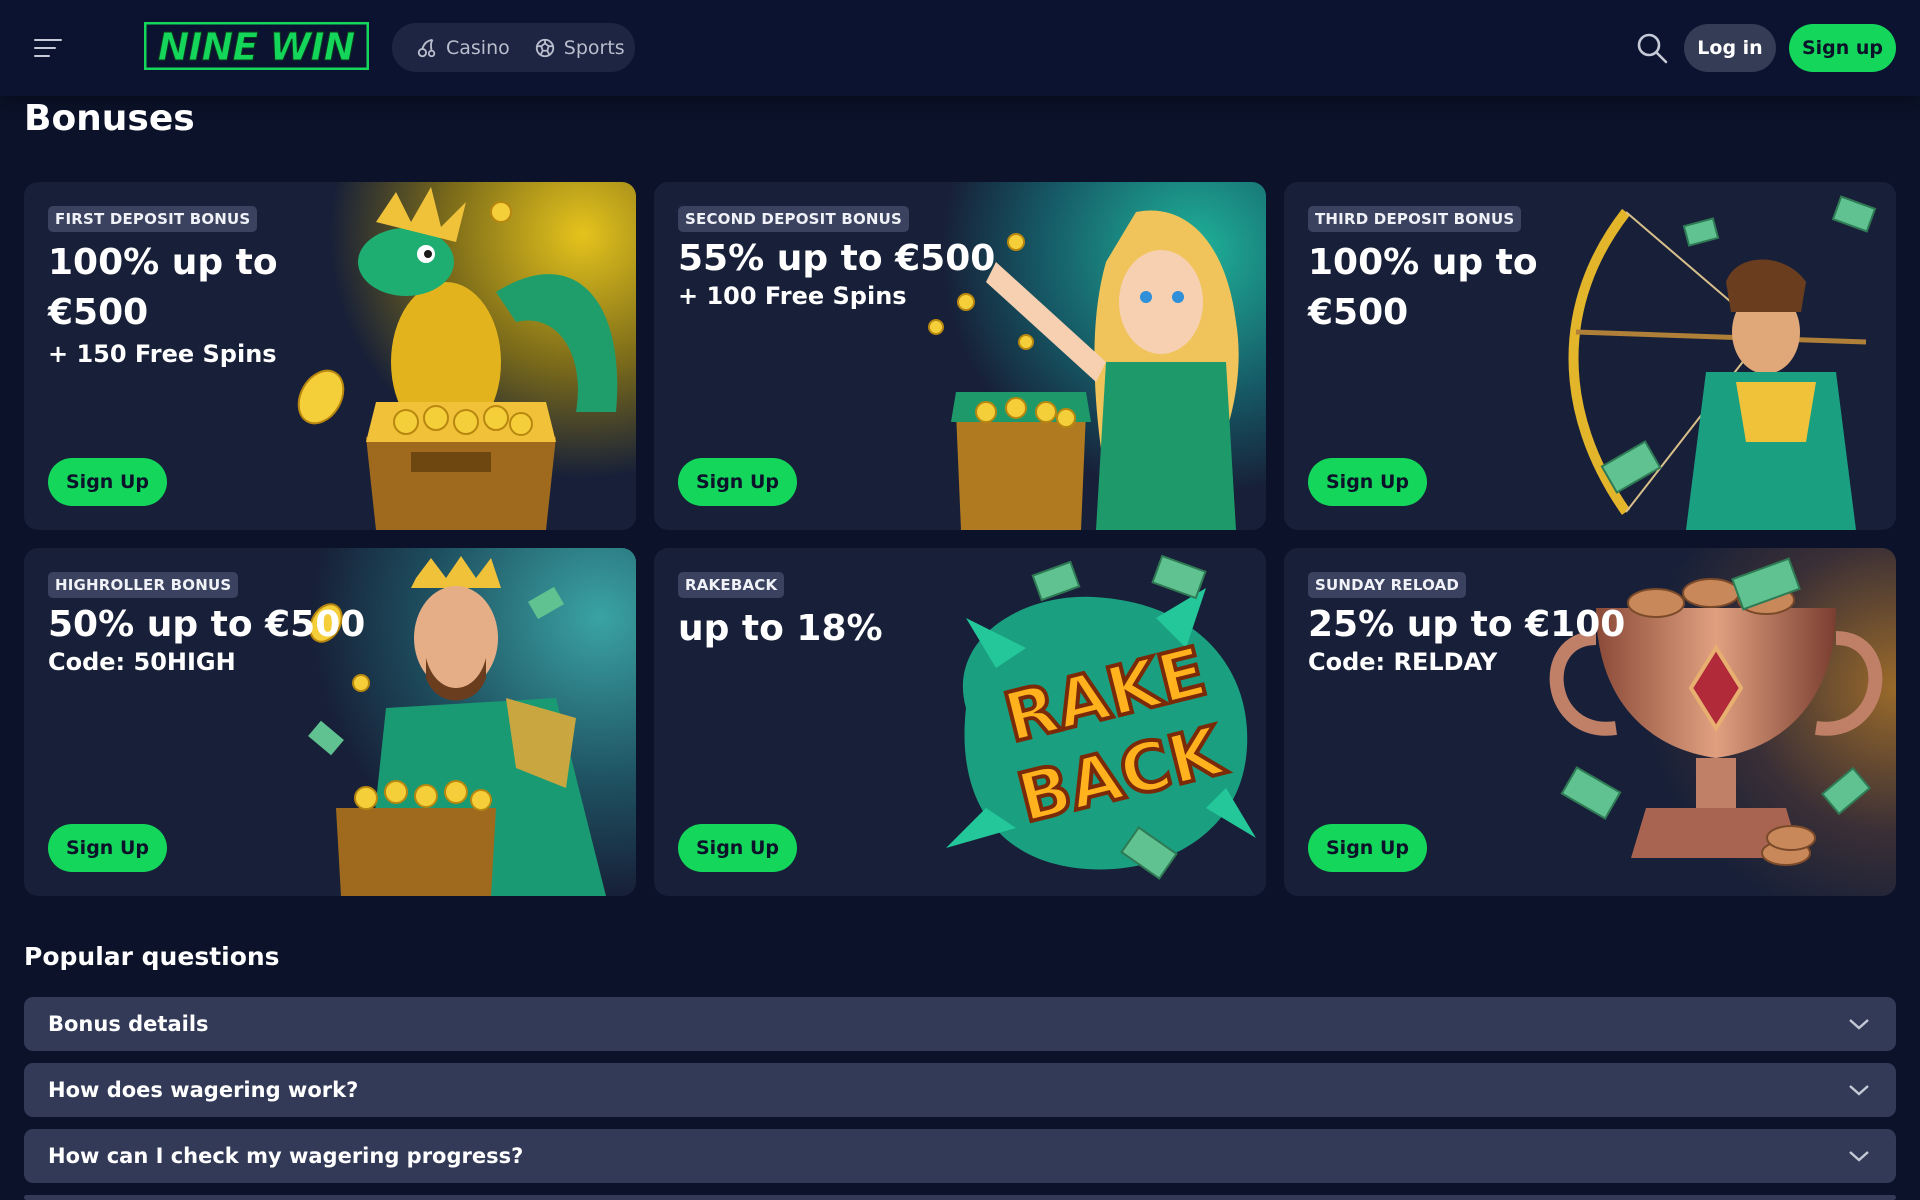  What do you see at coordinates (960, 1024) in the screenshot?
I see `faq-item-bonus-details: Bonus details` at bounding box center [960, 1024].